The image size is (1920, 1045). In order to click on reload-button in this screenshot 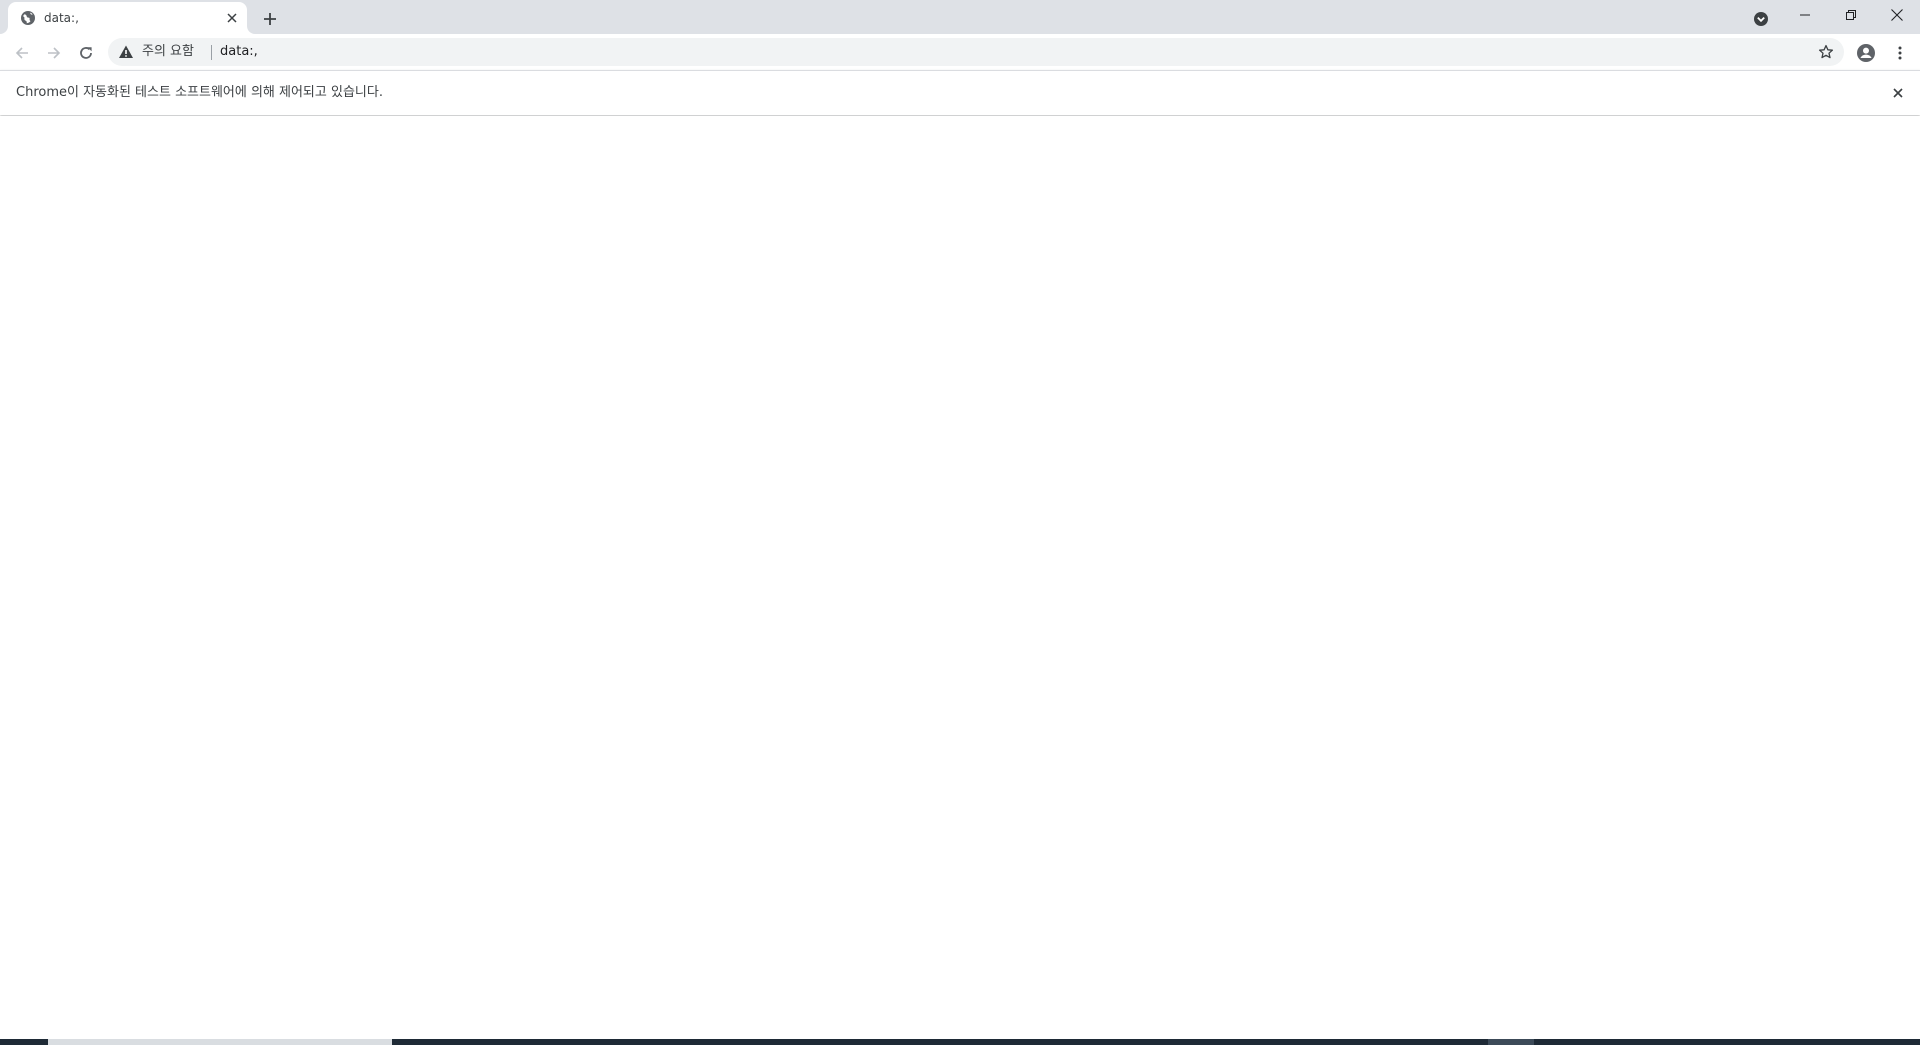, I will do `click(86, 53)`.